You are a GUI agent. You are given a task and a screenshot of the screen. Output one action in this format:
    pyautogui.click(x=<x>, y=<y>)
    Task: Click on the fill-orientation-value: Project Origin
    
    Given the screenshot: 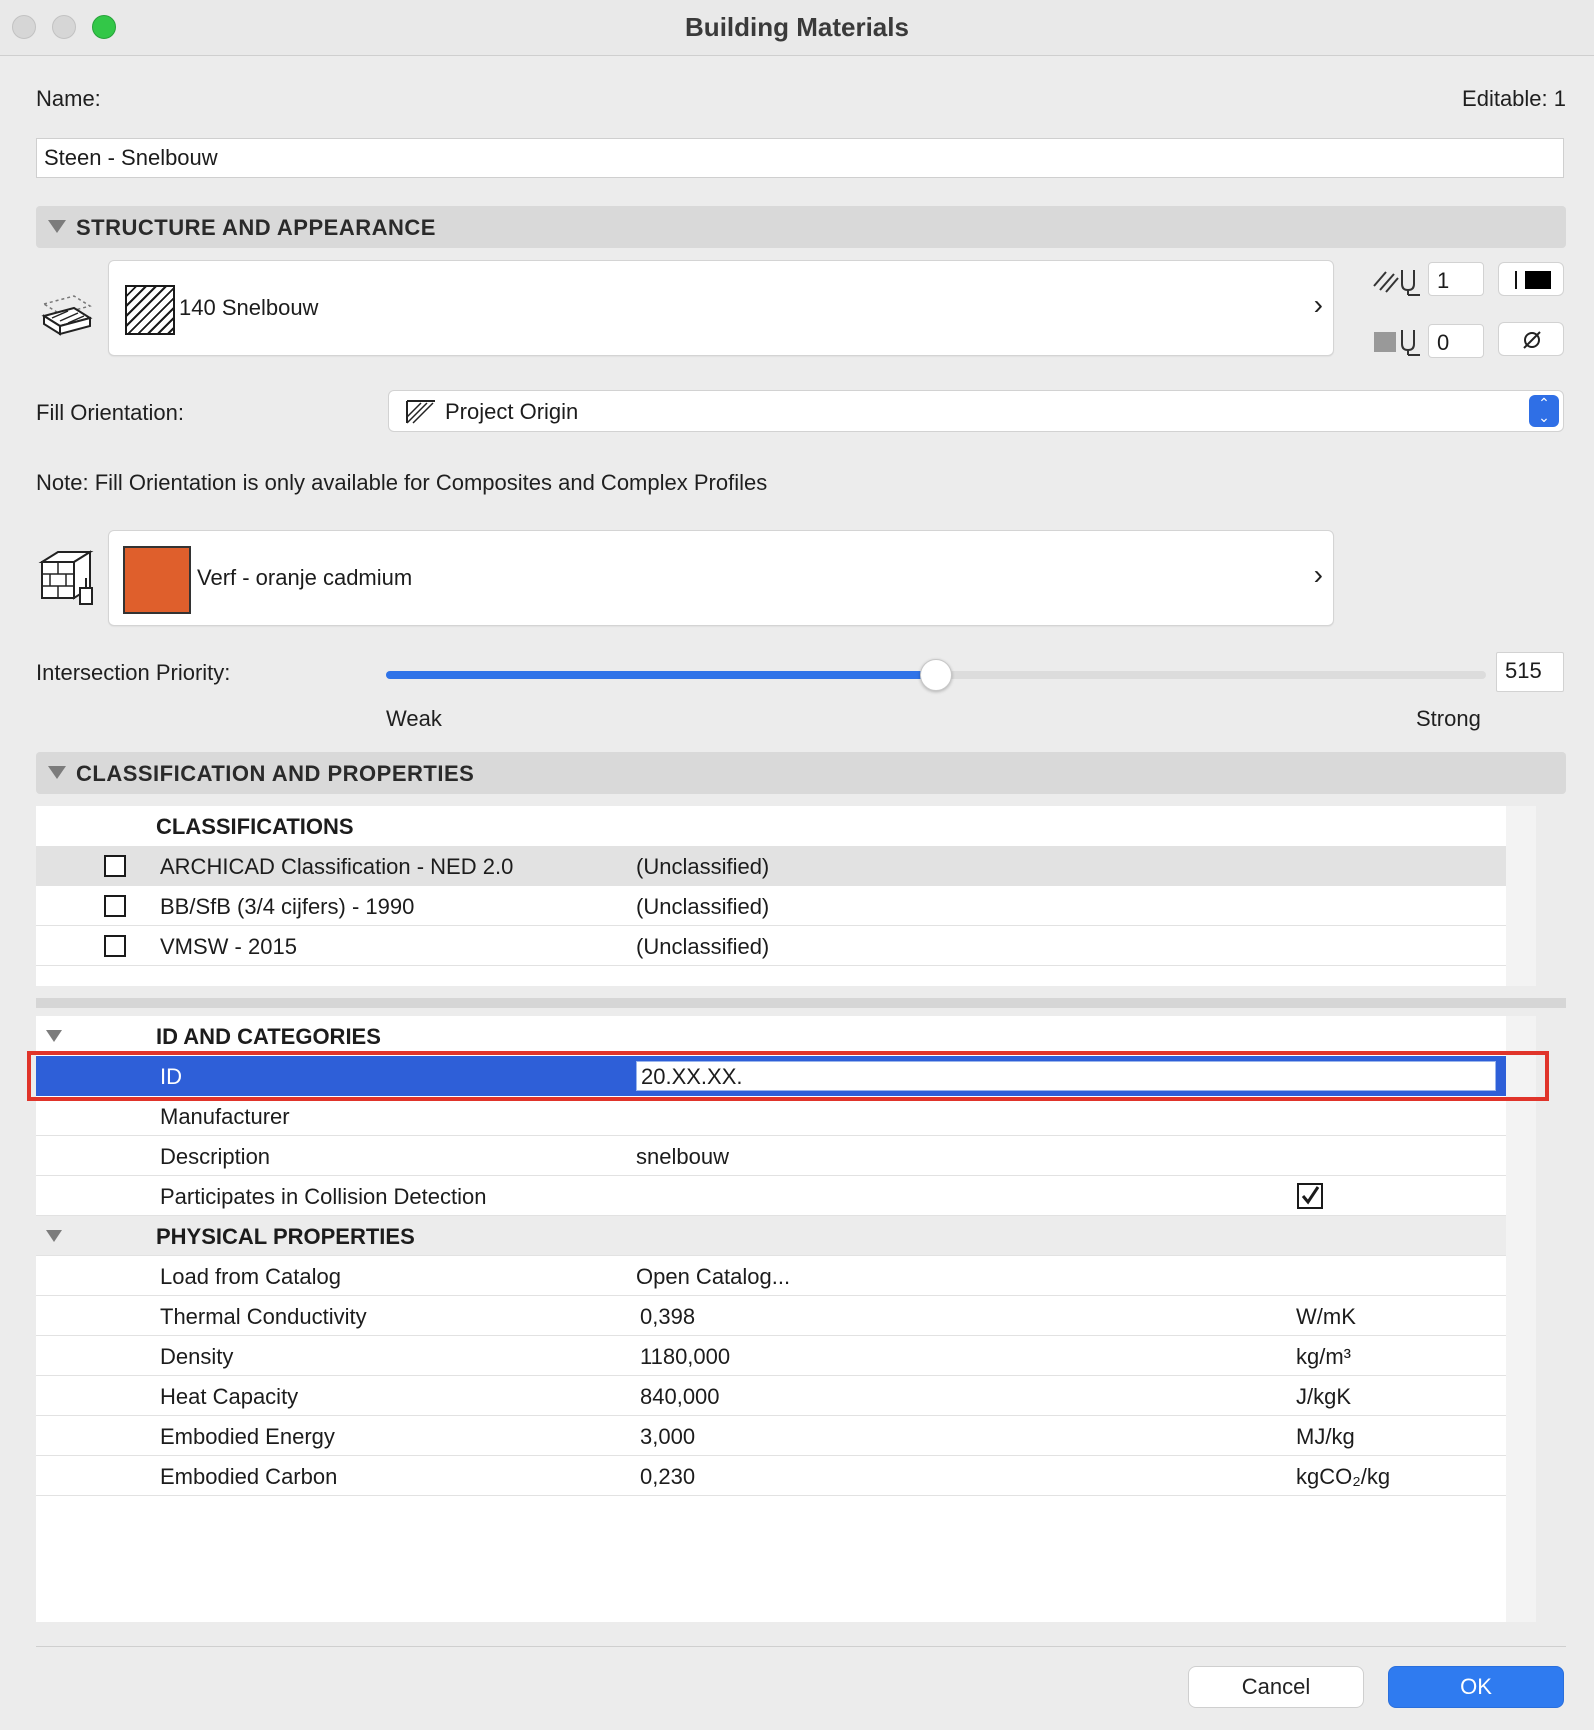 What is the action you would take?
    pyautogui.click(x=512, y=411)
    